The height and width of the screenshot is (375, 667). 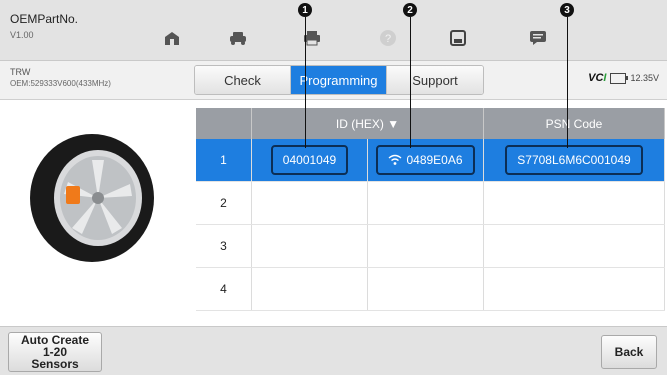 I want to click on help-button: ?, so click(x=388, y=38).